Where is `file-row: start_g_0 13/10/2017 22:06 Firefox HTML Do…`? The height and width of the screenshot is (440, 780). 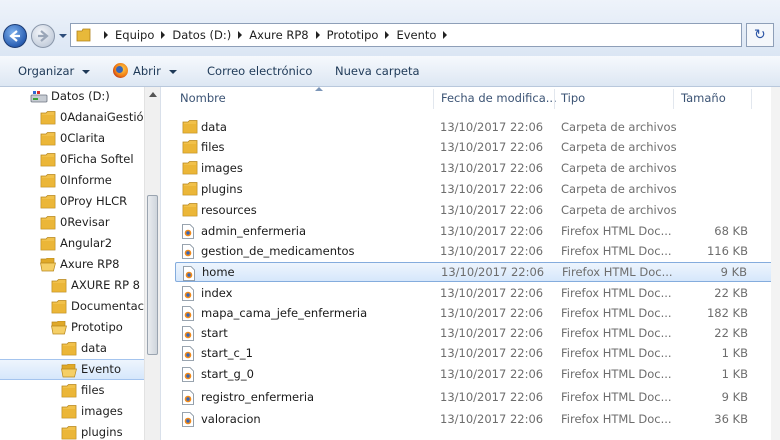 file-row: start_g_0 13/10/2017 22:06 Firefox HTML Do… is located at coordinates (474, 374).